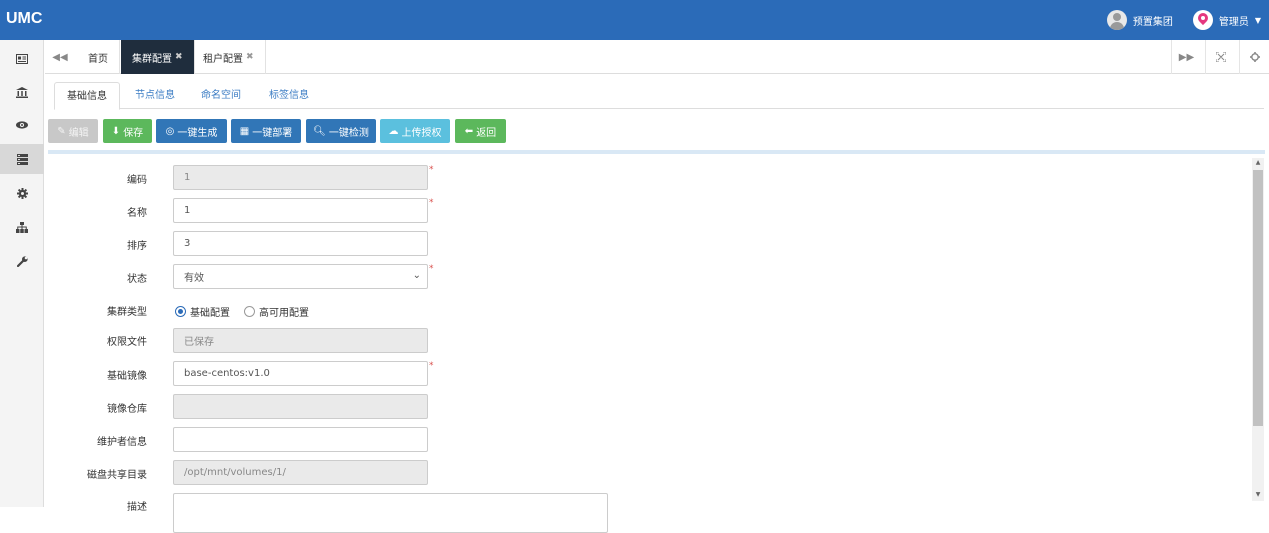 The width and height of the screenshot is (1269, 533). What do you see at coordinates (137, 180) in the screenshot?
I see `code-label: 编码` at bounding box center [137, 180].